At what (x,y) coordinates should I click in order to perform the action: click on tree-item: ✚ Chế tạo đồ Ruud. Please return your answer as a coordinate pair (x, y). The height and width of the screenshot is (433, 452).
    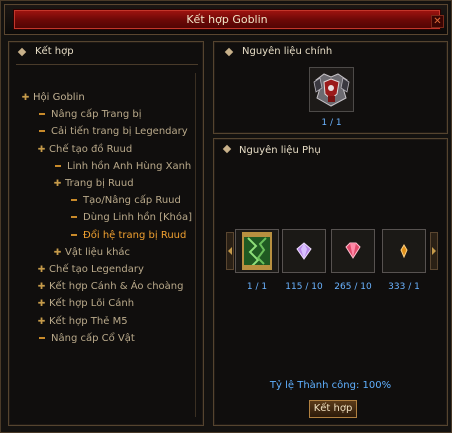
    Looking at the image, I should click on (84, 150).